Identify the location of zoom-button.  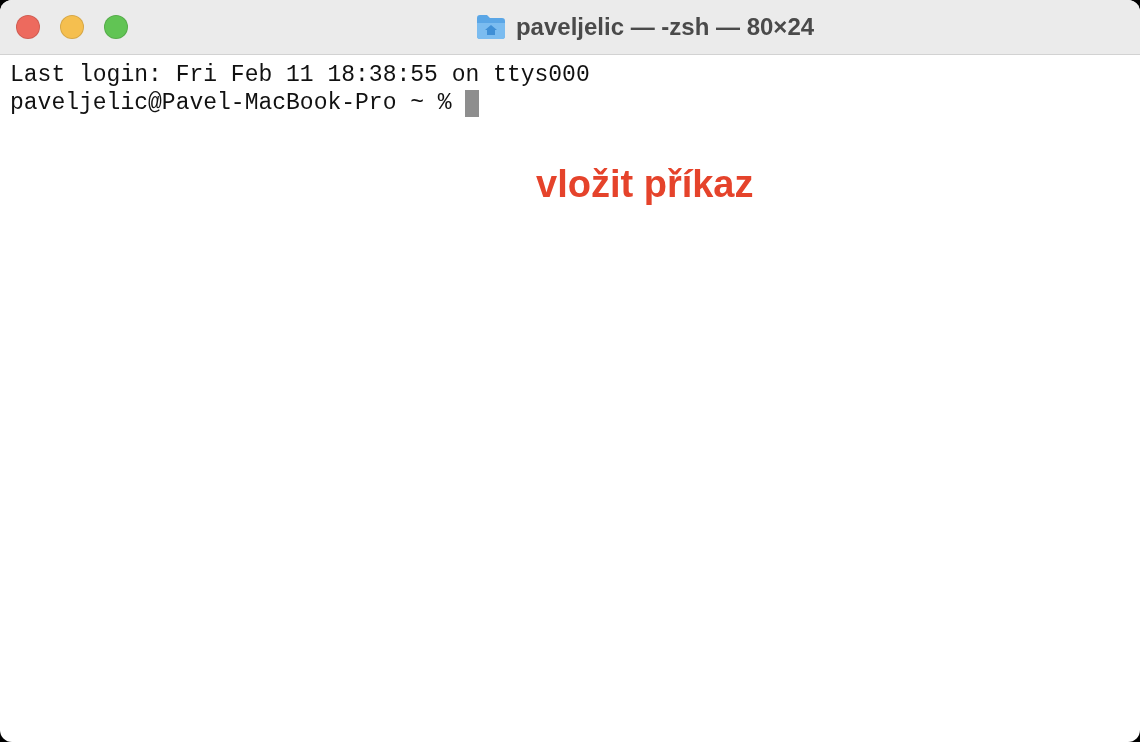
(116, 27).